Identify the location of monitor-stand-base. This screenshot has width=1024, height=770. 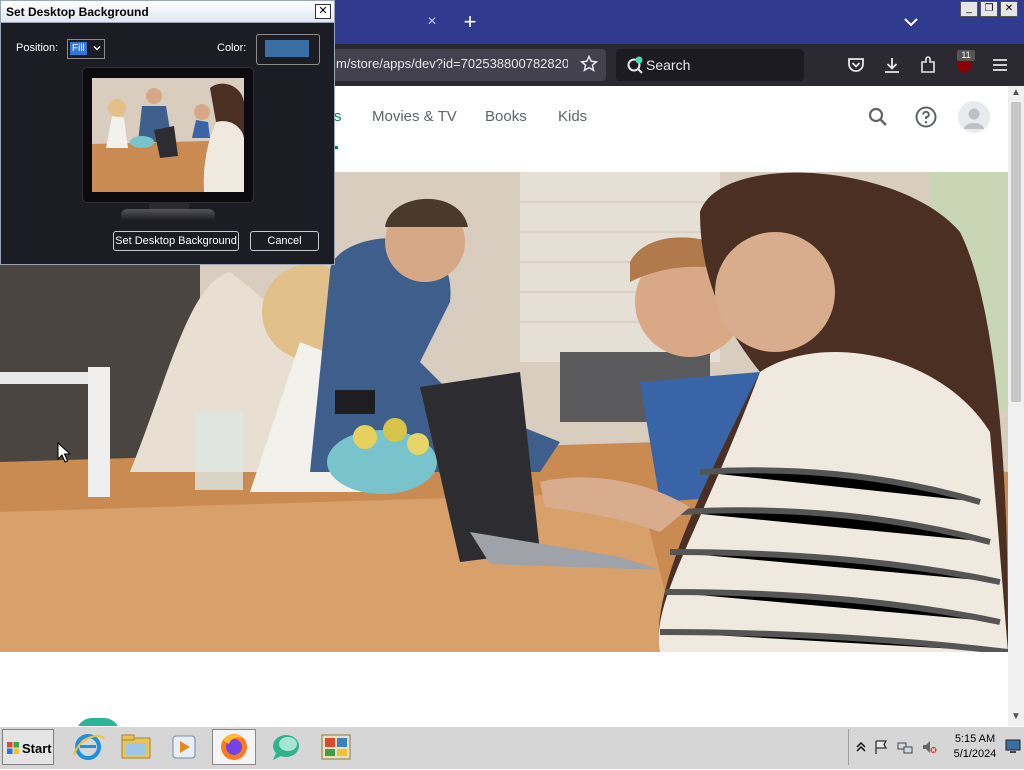
(168, 215).